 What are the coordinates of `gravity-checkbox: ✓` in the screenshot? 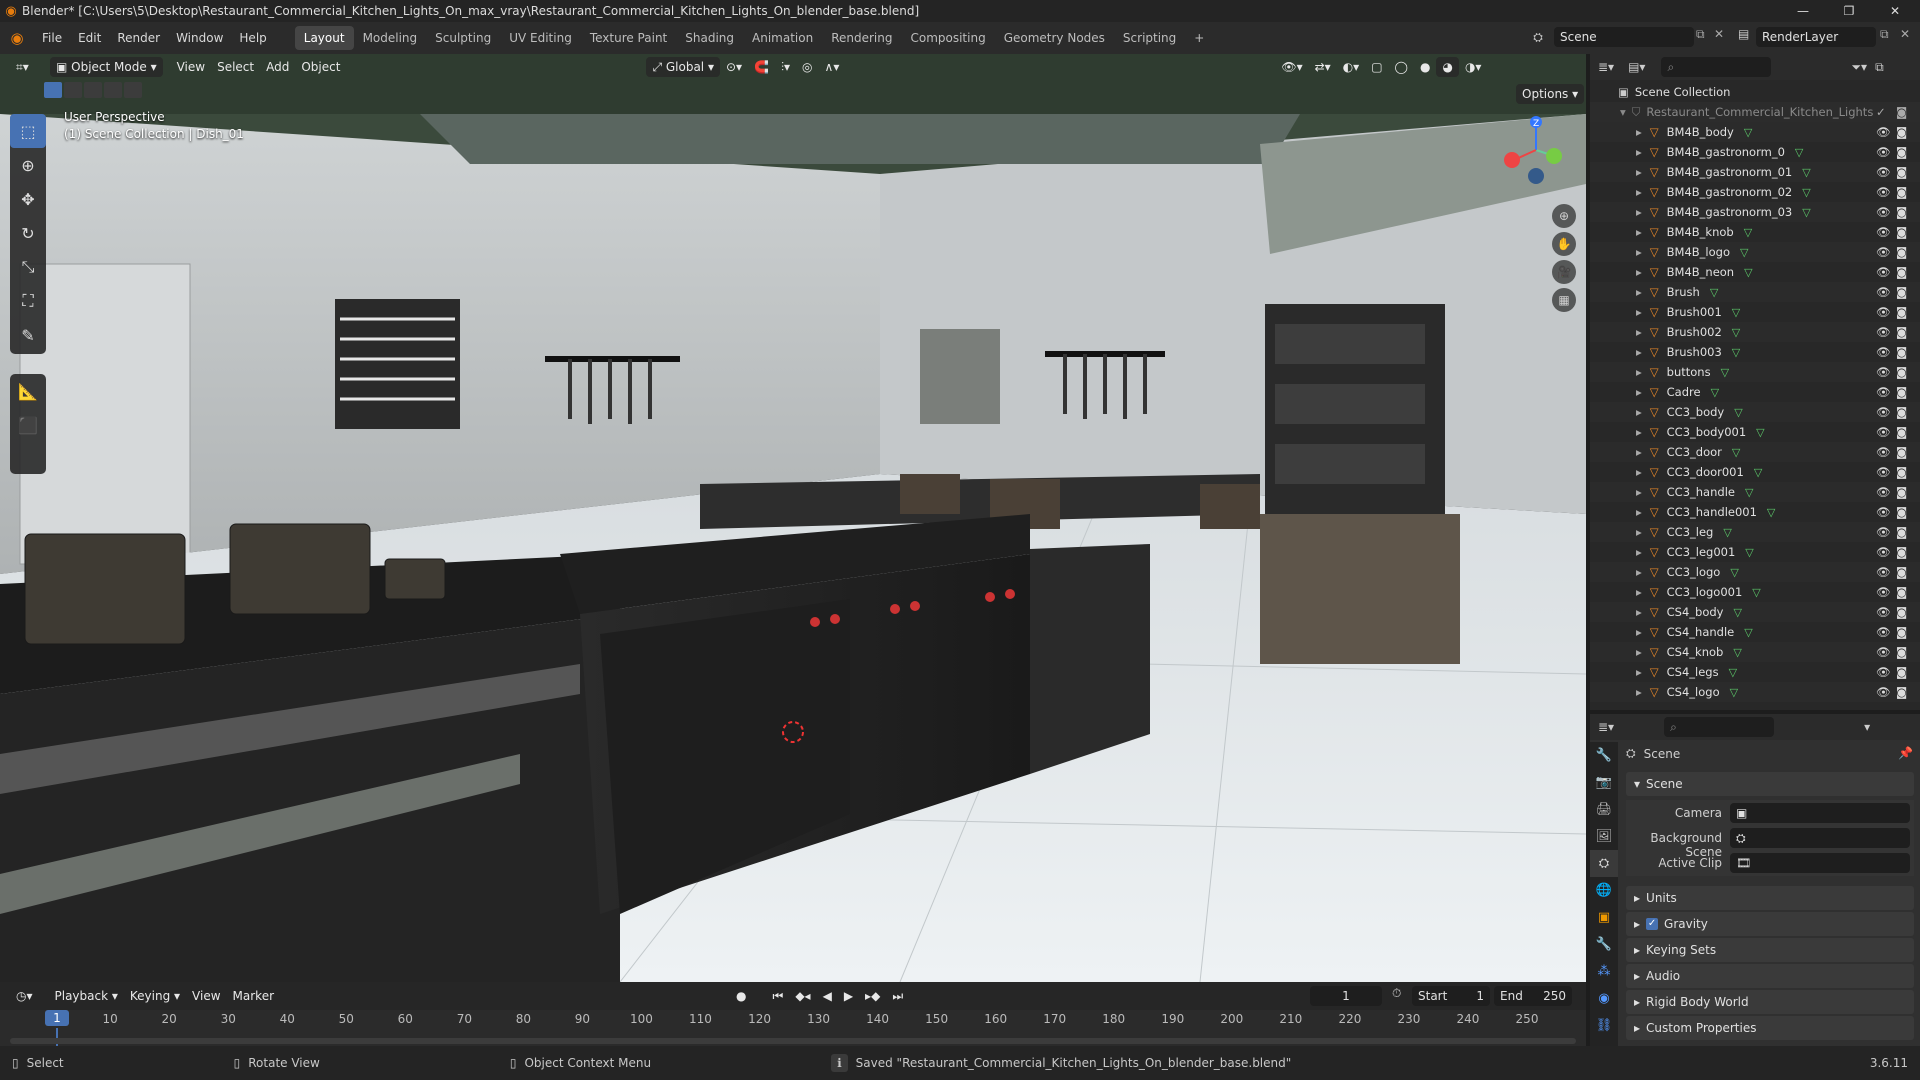 It's located at (1652, 924).